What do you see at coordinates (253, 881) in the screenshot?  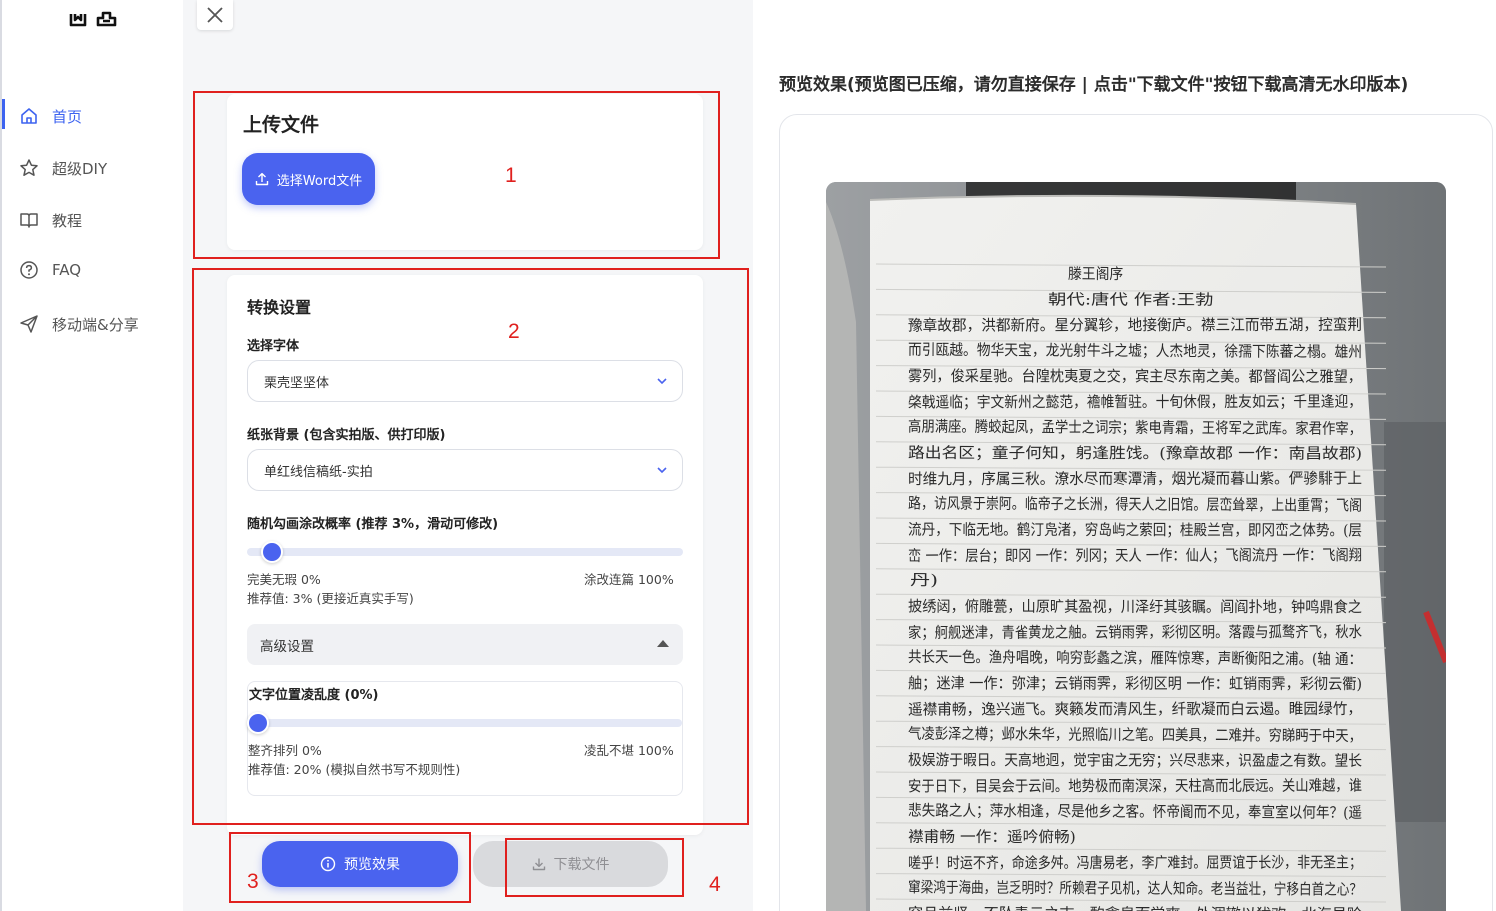 I see `annotation-number-3: 3` at bounding box center [253, 881].